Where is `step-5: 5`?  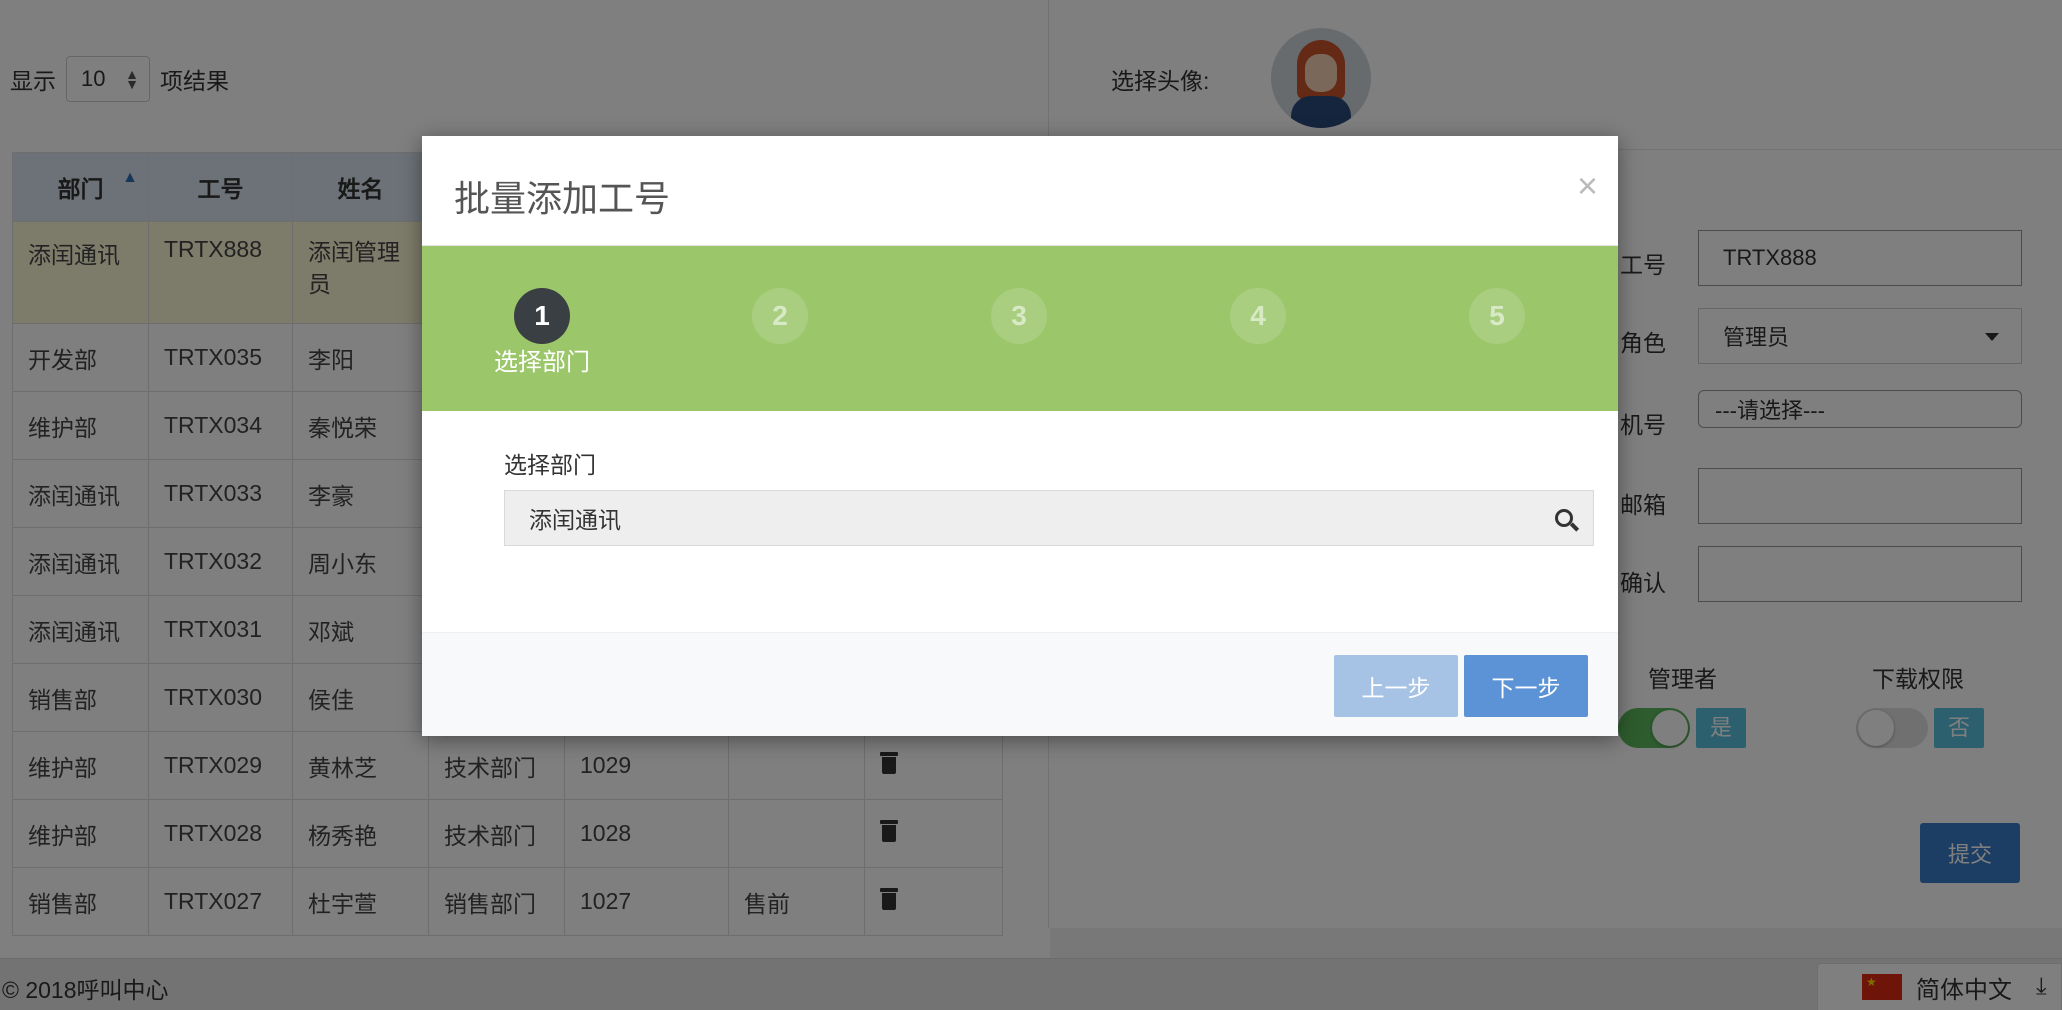 step-5: 5 is located at coordinates (1497, 316).